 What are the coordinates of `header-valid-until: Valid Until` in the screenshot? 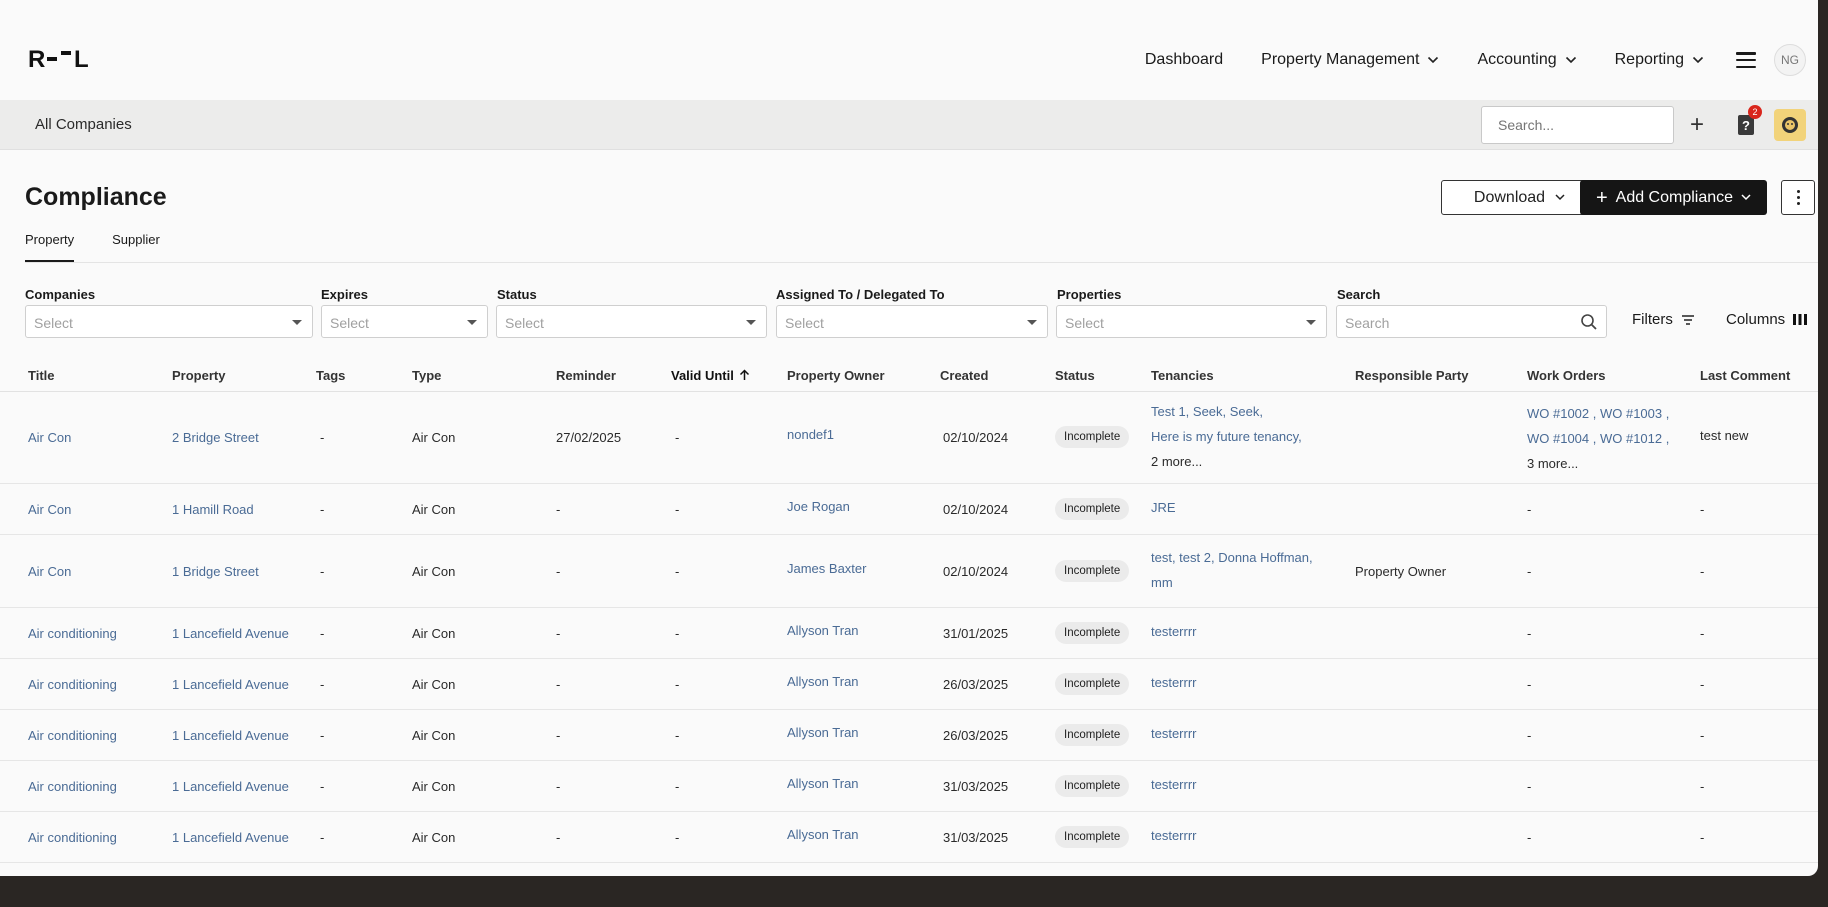 It's located at (710, 375).